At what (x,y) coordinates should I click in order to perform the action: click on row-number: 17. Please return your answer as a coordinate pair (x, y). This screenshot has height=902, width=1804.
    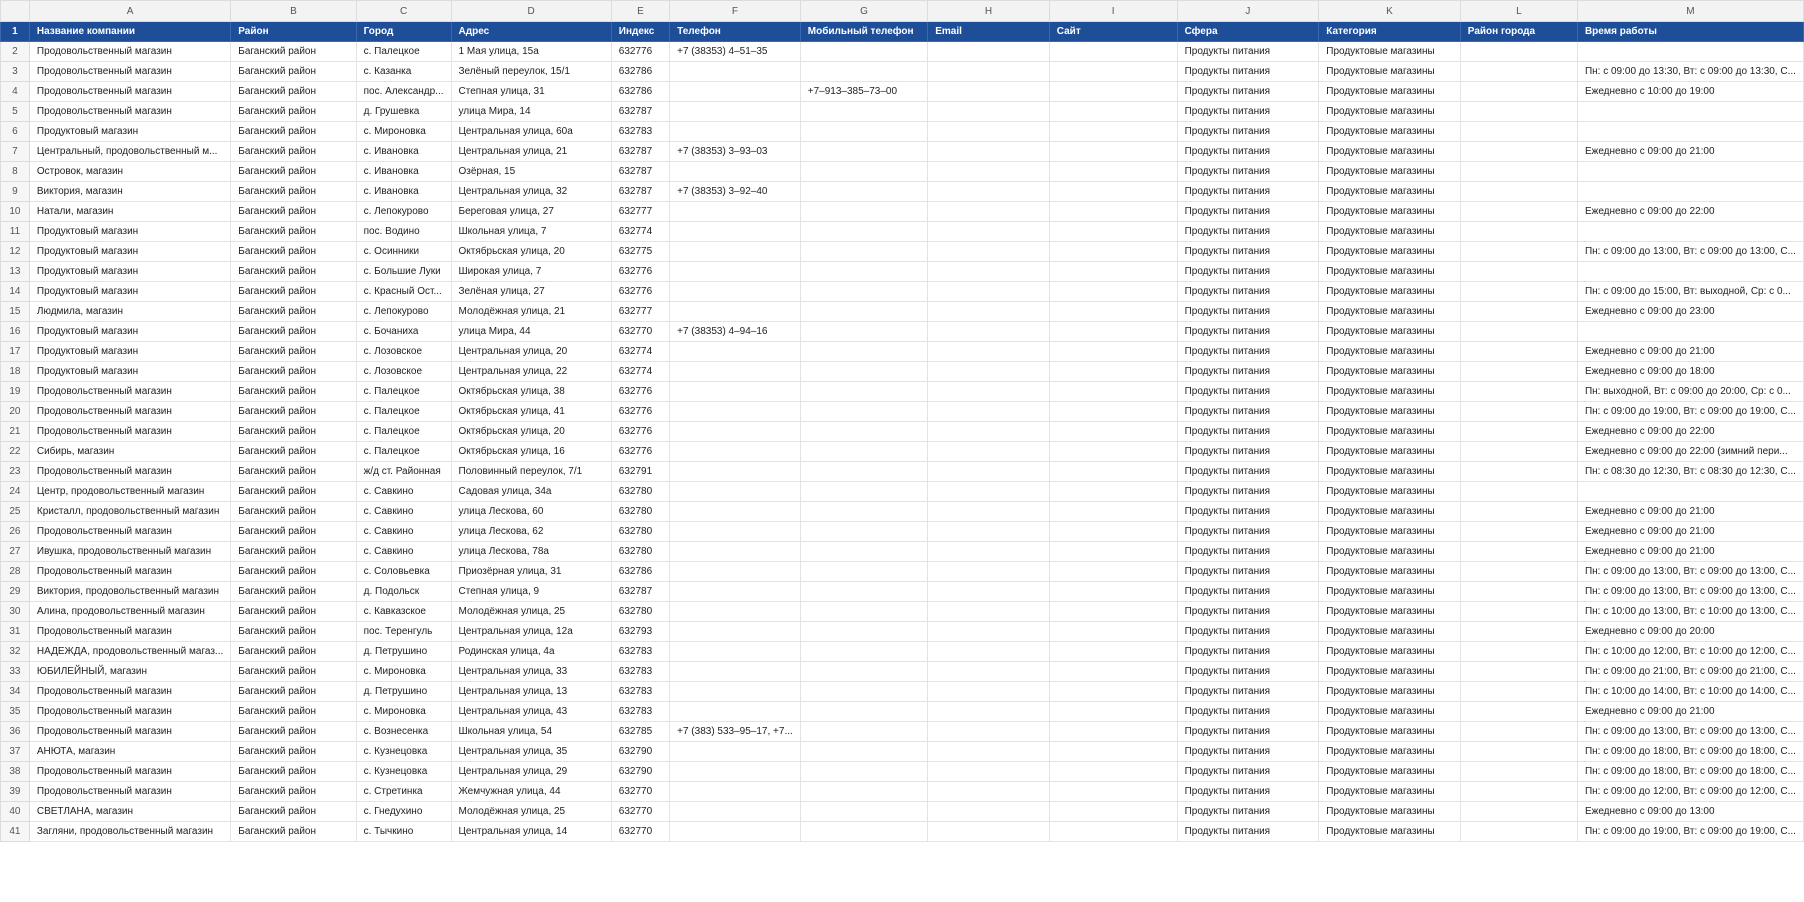
    Looking at the image, I should click on (15, 351).